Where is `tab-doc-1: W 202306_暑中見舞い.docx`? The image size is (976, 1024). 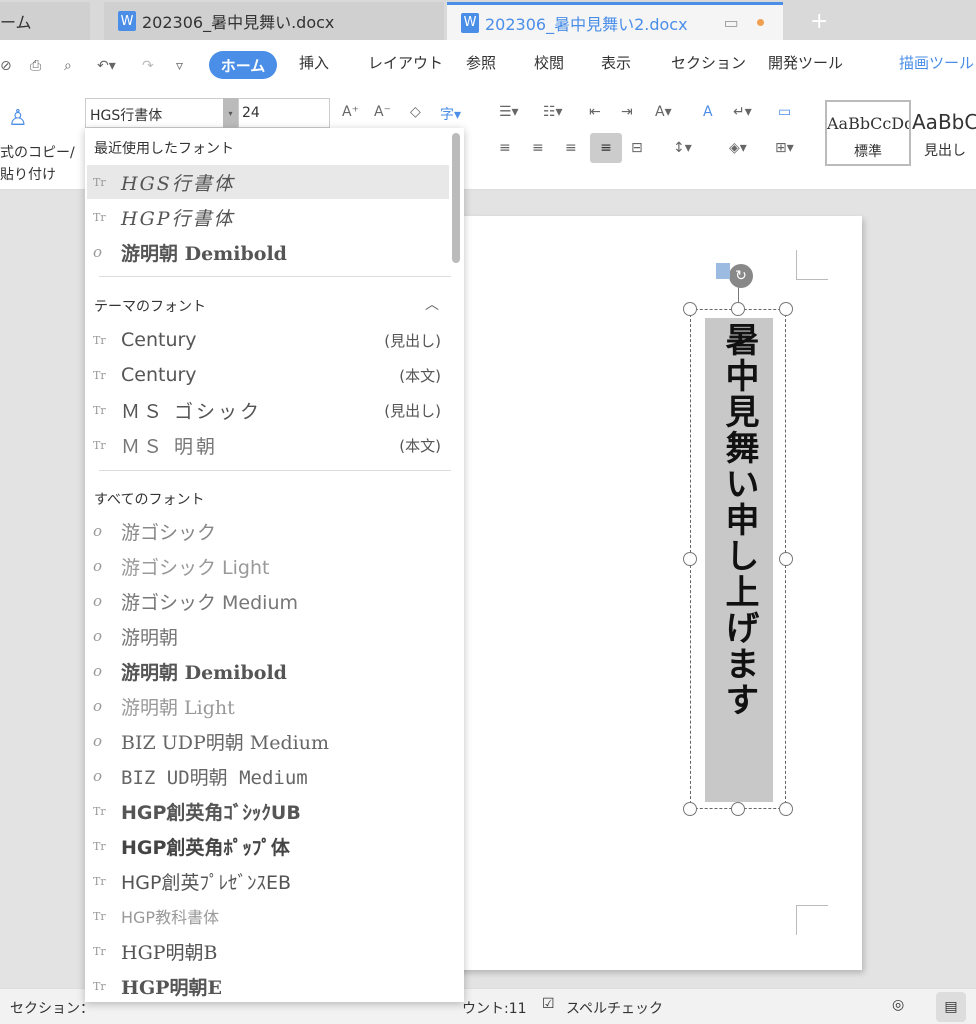
tab-doc-1: W 202306_暑中見舞い.docx is located at coordinates (274, 21).